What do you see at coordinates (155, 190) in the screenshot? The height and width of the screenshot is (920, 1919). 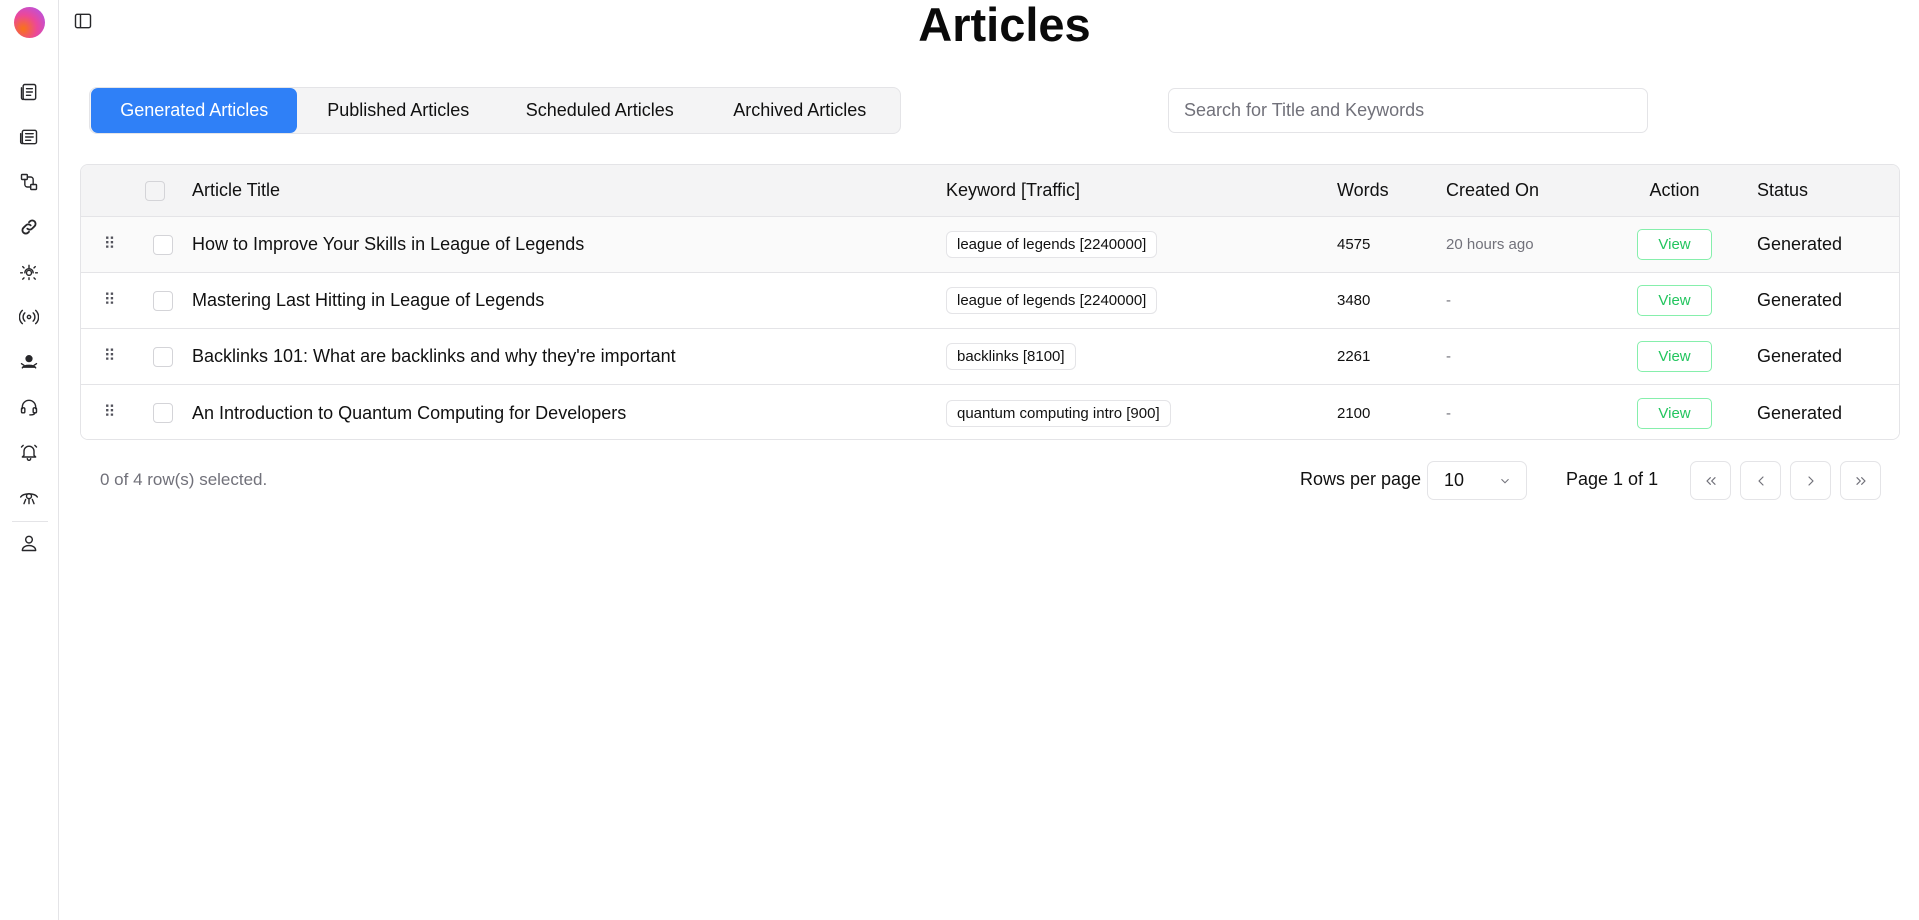 I see `select-all-checkbox` at bounding box center [155, 190].